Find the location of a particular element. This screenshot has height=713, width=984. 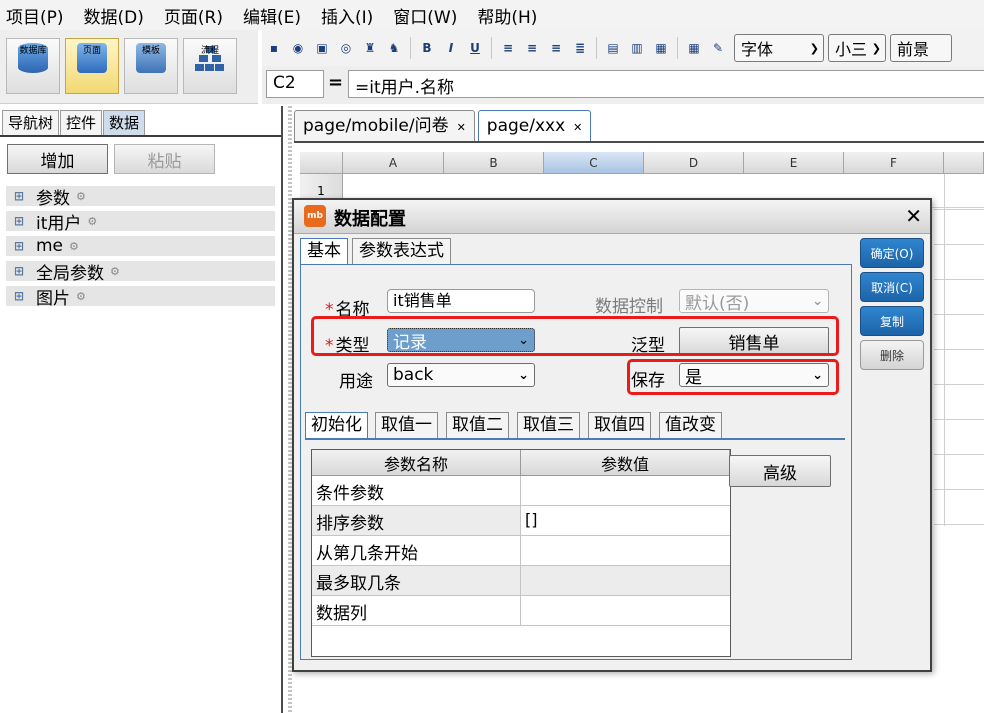

valign-middle-icon: ▥ is located at coordinates (637, 48).